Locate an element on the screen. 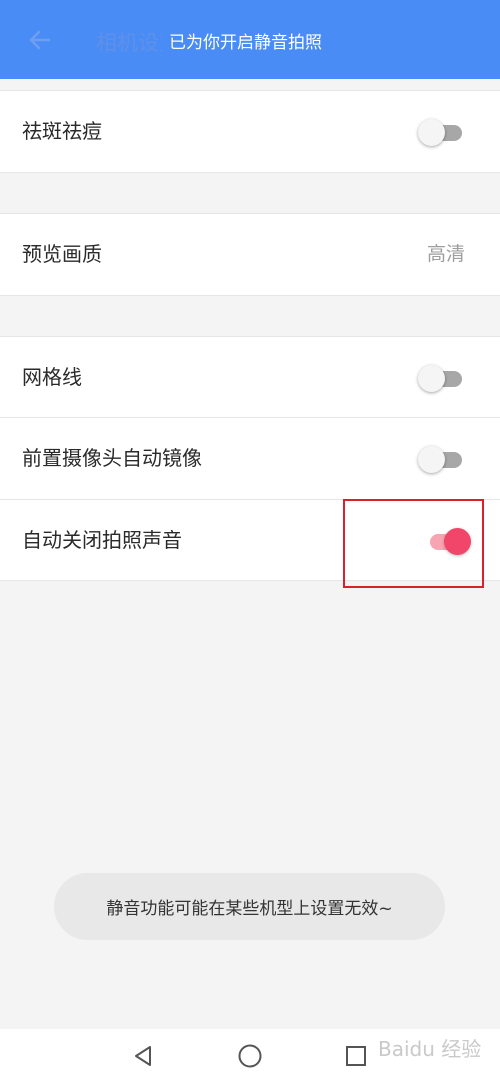  setting-row-blemish: 祛斑祛痘 is located at coordinates (250, 131).